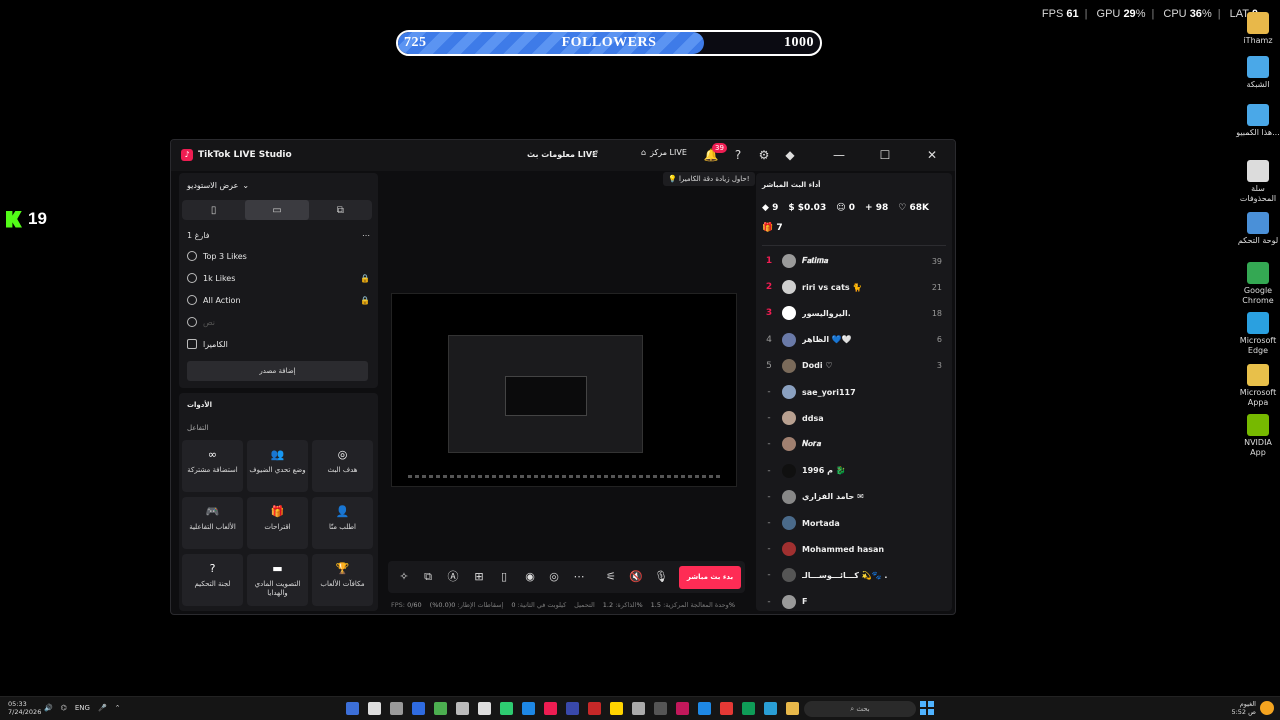 The image size is (1280, 720). I want to click on camera-tip-text: حاول زيادة دقة الكاميرا!, so click(714, 179).